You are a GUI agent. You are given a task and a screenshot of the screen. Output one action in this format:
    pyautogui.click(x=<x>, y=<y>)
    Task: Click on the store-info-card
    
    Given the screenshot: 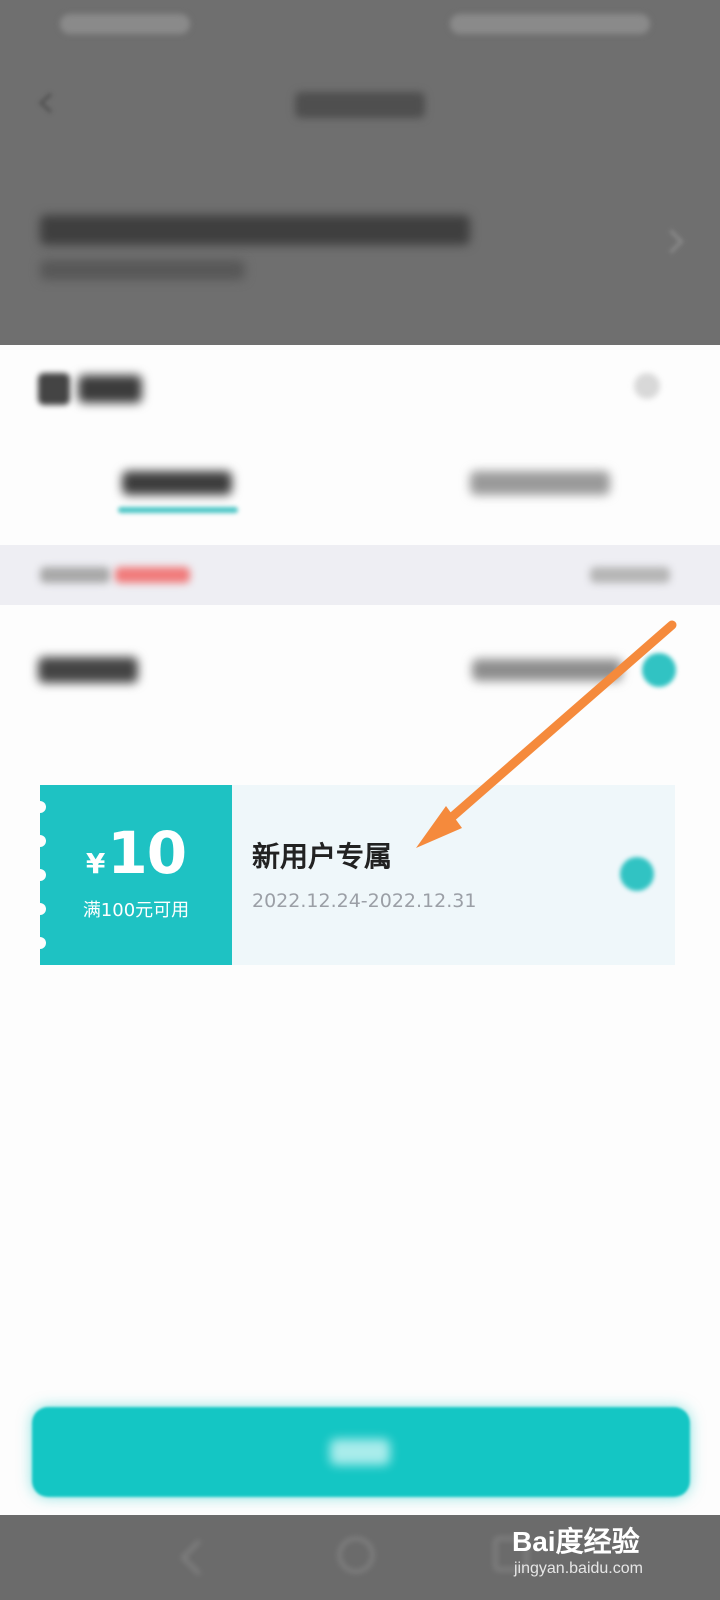 What is the action you would take?
    pyautogui.click(x=360, y=245)
    